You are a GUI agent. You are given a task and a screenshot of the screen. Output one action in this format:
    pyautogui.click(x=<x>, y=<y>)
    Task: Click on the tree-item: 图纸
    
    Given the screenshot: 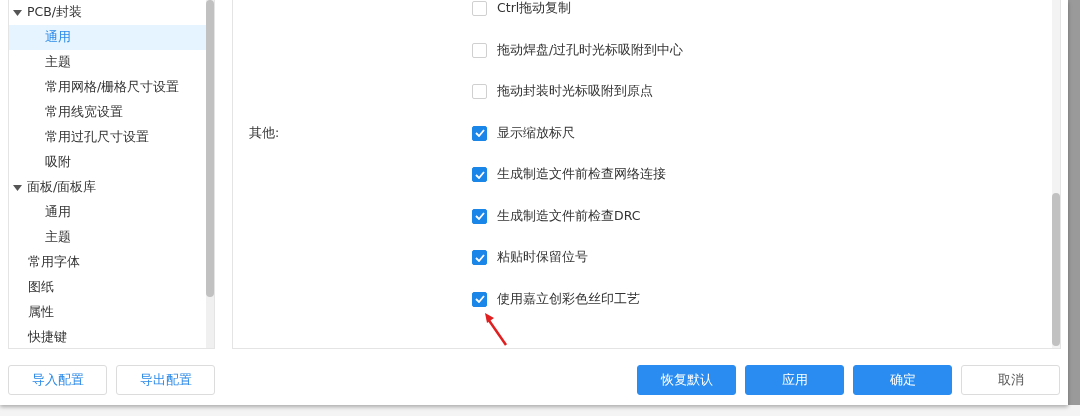 What is the action you would take?
    pyautogui.click(x=107, y=287)
    